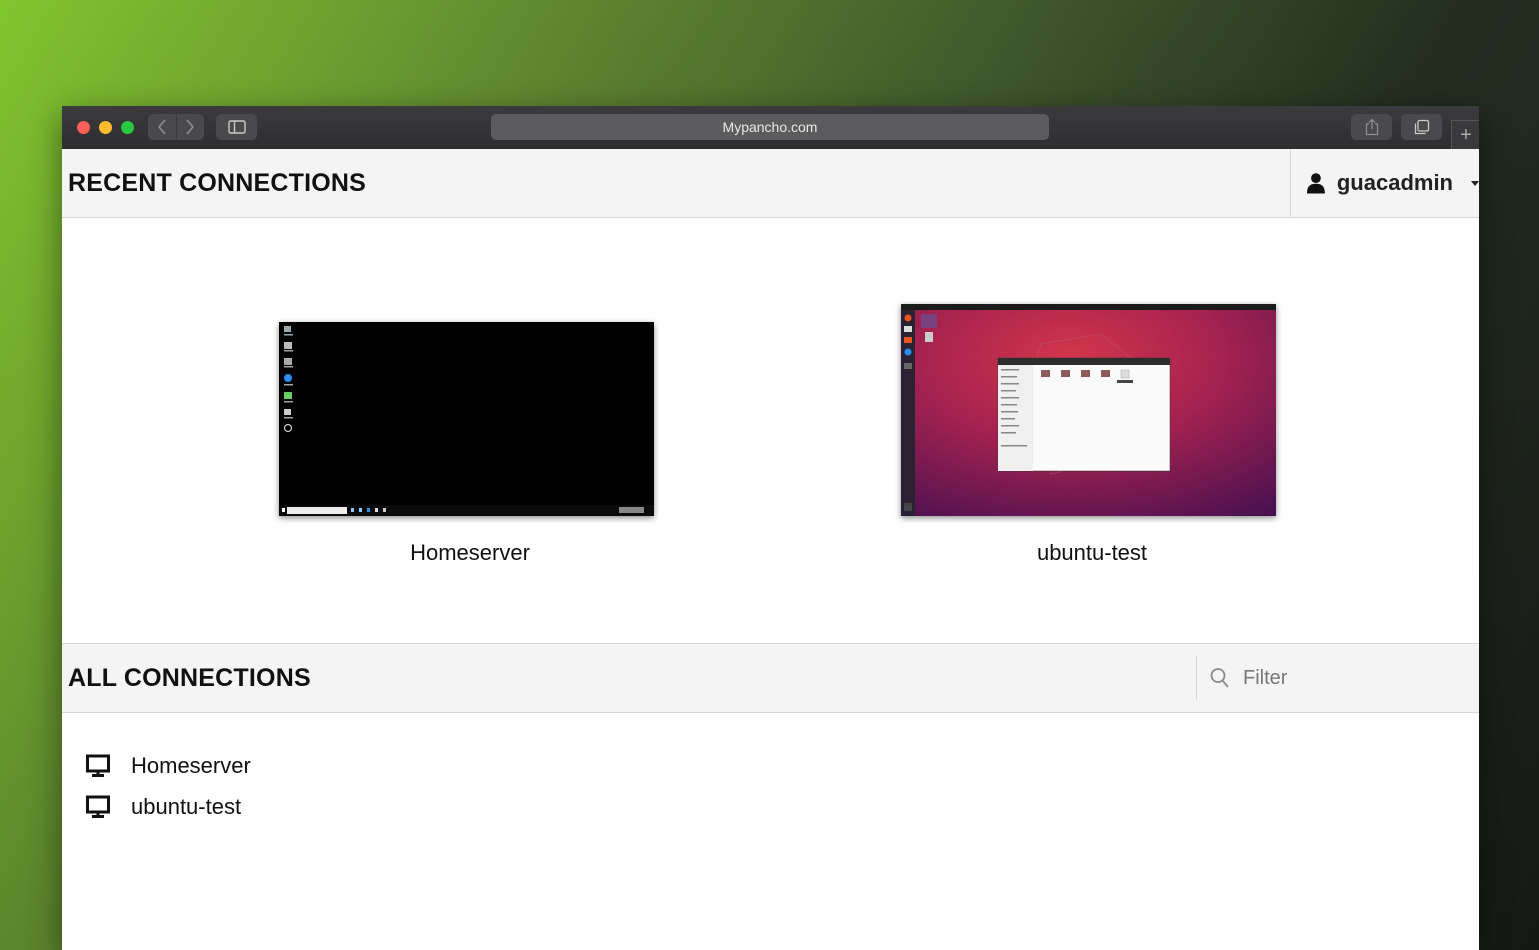  I want to click on ubuntu-test-thumbnail, so click(1088, 410).